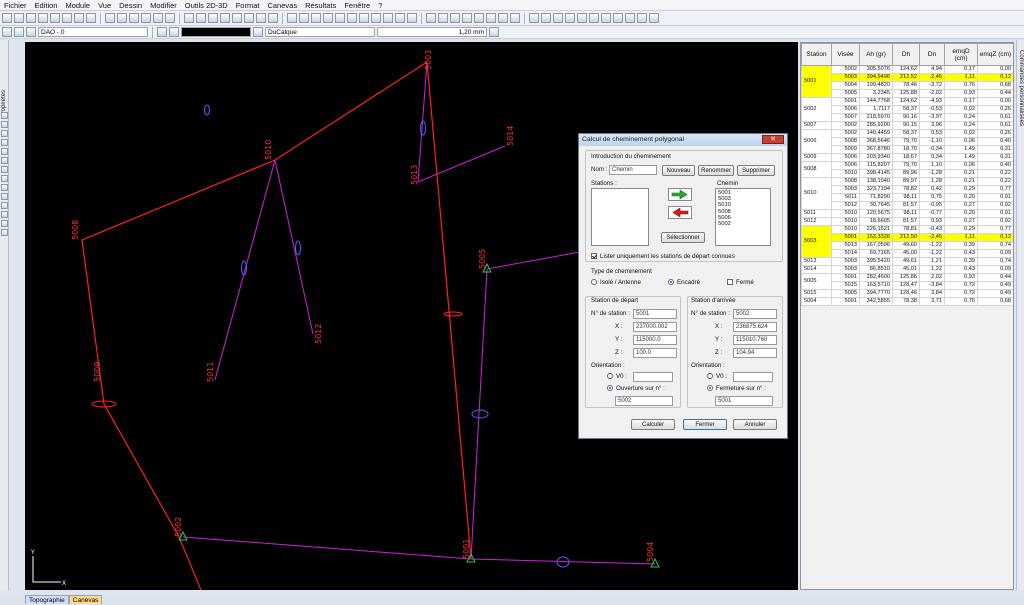 The height and width of the screenshot is (605, 1024). Describe the element at coordinates (907, 245) in the screenshot. I see `table-row: 5013 167,0596 49,60 -1,22 0,39 0,74` at that location.